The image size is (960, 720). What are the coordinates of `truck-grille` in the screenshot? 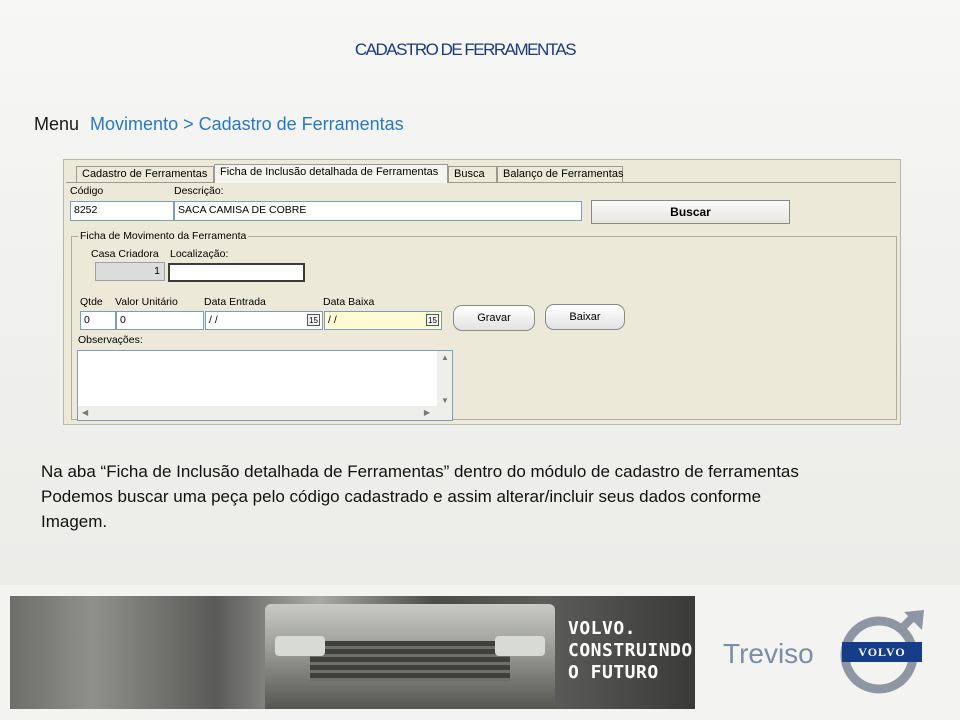 It's located at (410, 661).